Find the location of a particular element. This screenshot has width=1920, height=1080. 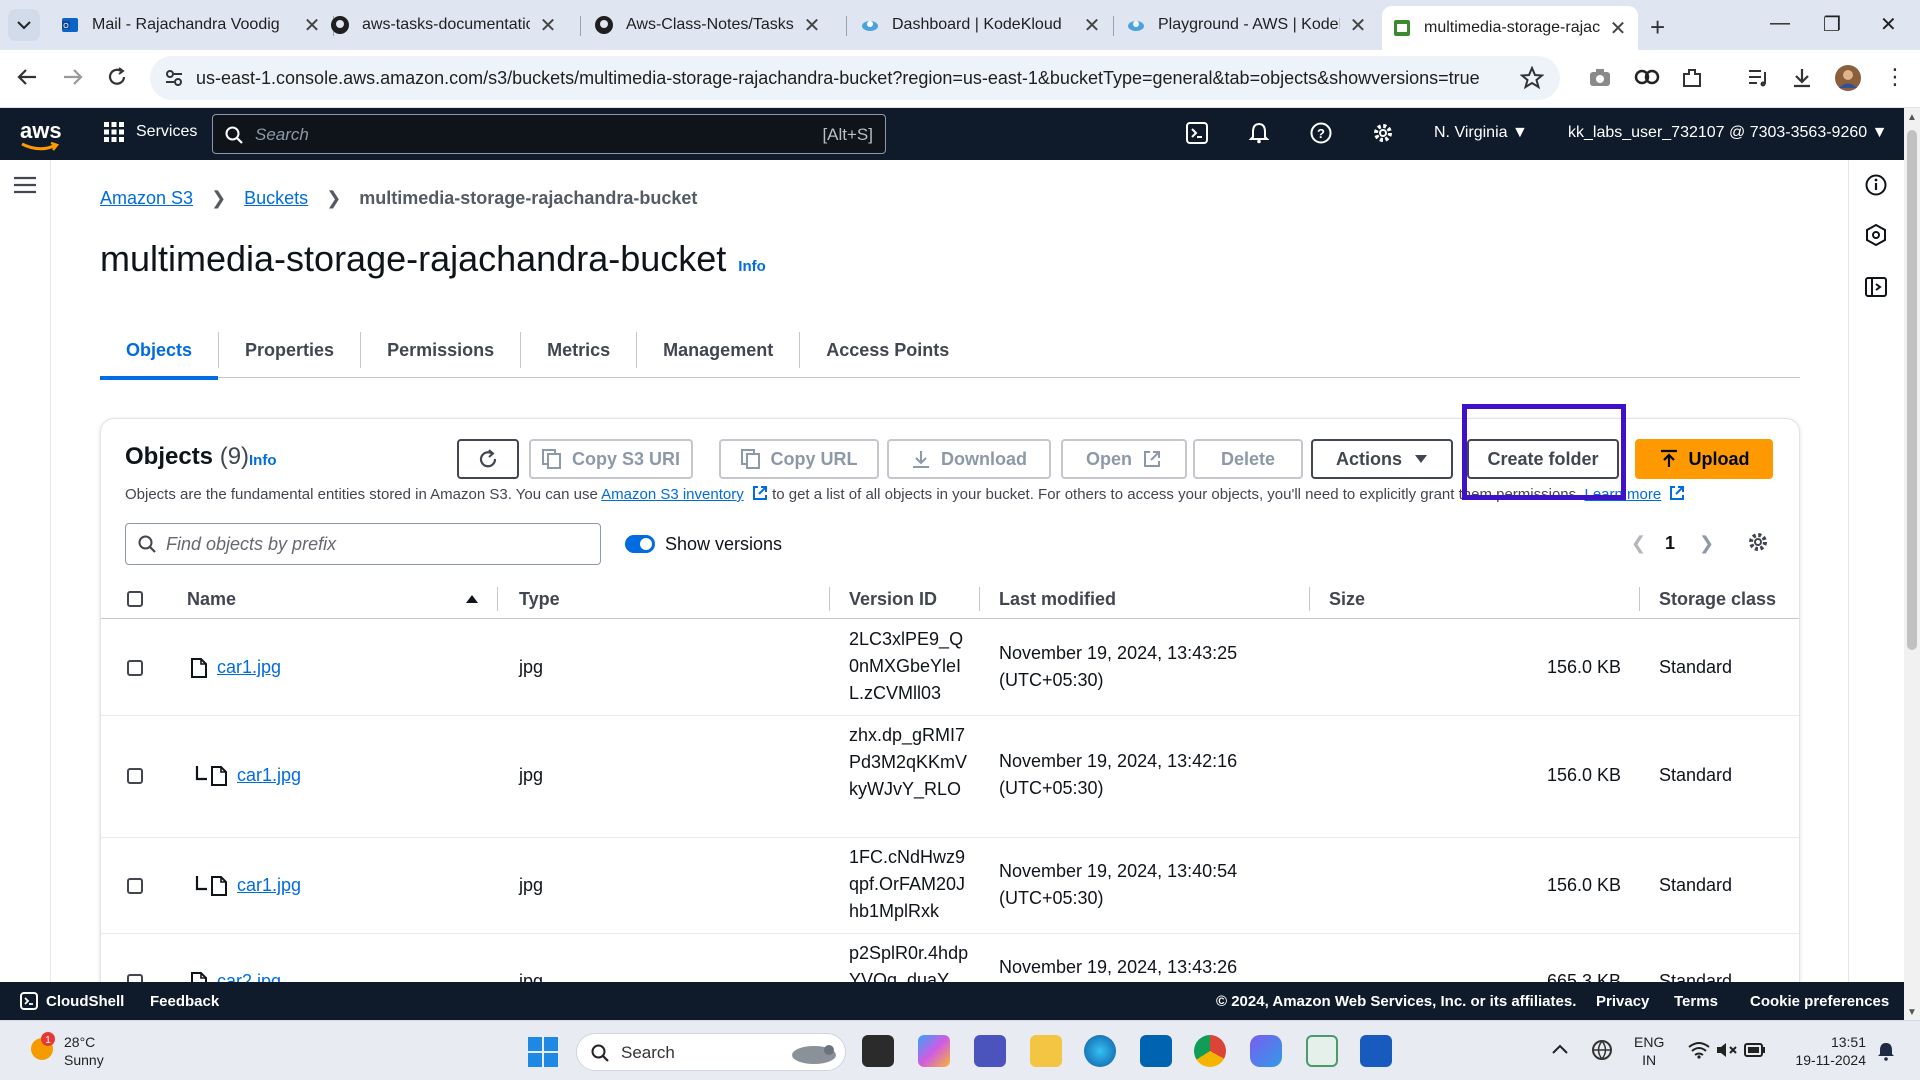

copy-s3-uri-button: Copy S3 URI is located at coordinates (611, 459).